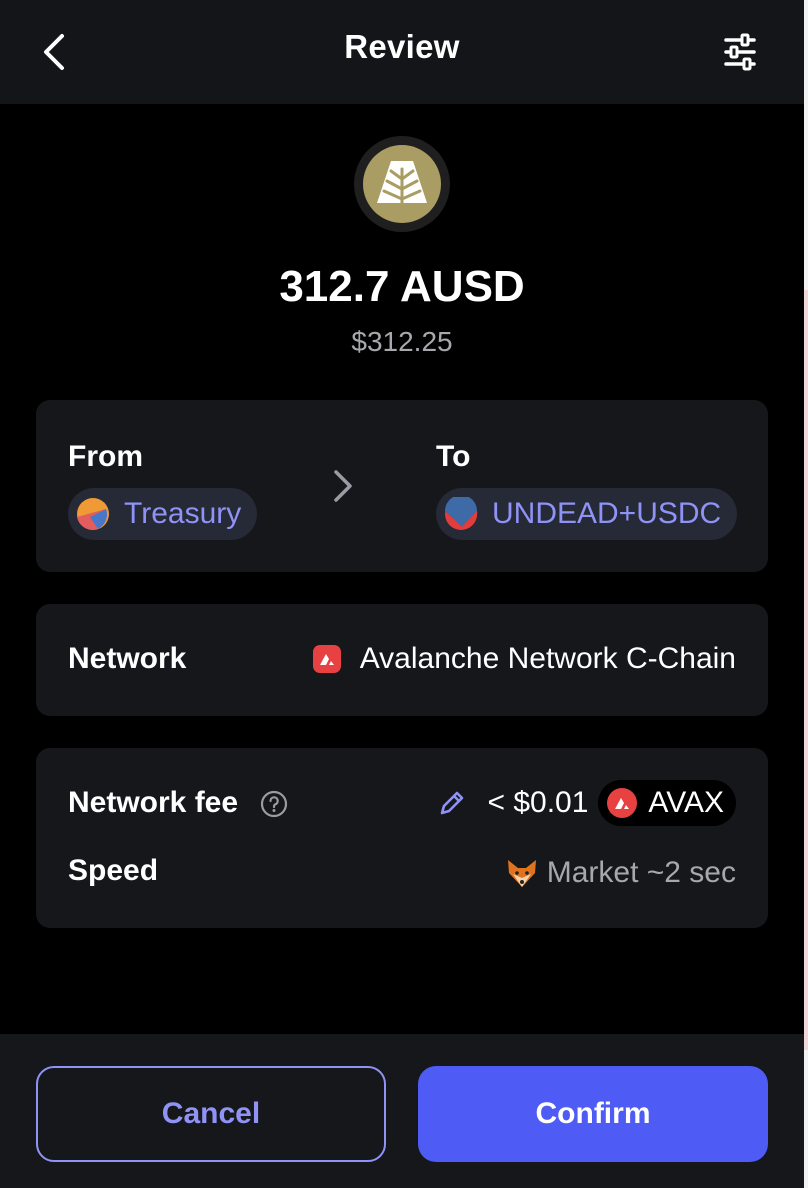  What do you see at coordinates (113, 870) in the screenshot?
I see `speed-label: Speed` at bounding box center [113, 870].